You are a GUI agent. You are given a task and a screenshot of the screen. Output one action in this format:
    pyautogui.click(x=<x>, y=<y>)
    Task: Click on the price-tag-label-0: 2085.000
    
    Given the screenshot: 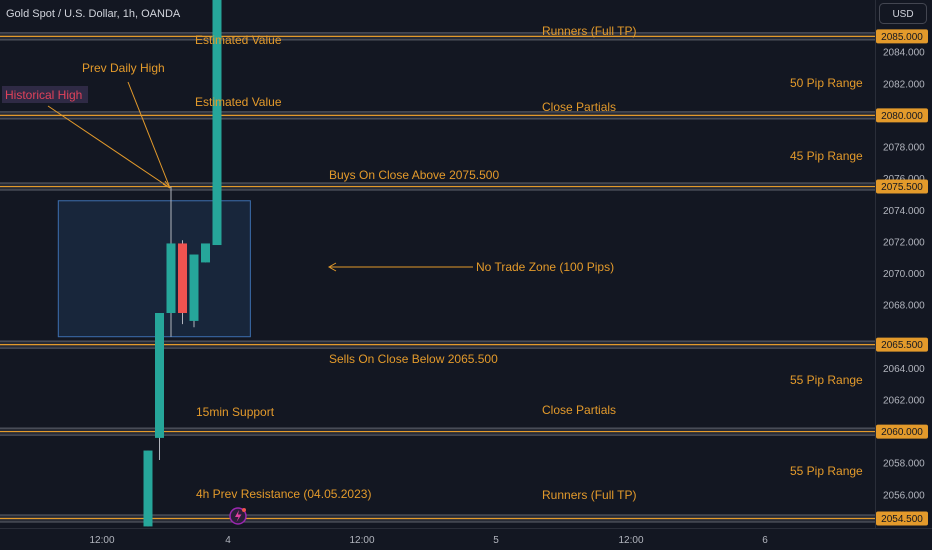 What is the action you would take?
    pyautogui.click(x=902, y=37)
    